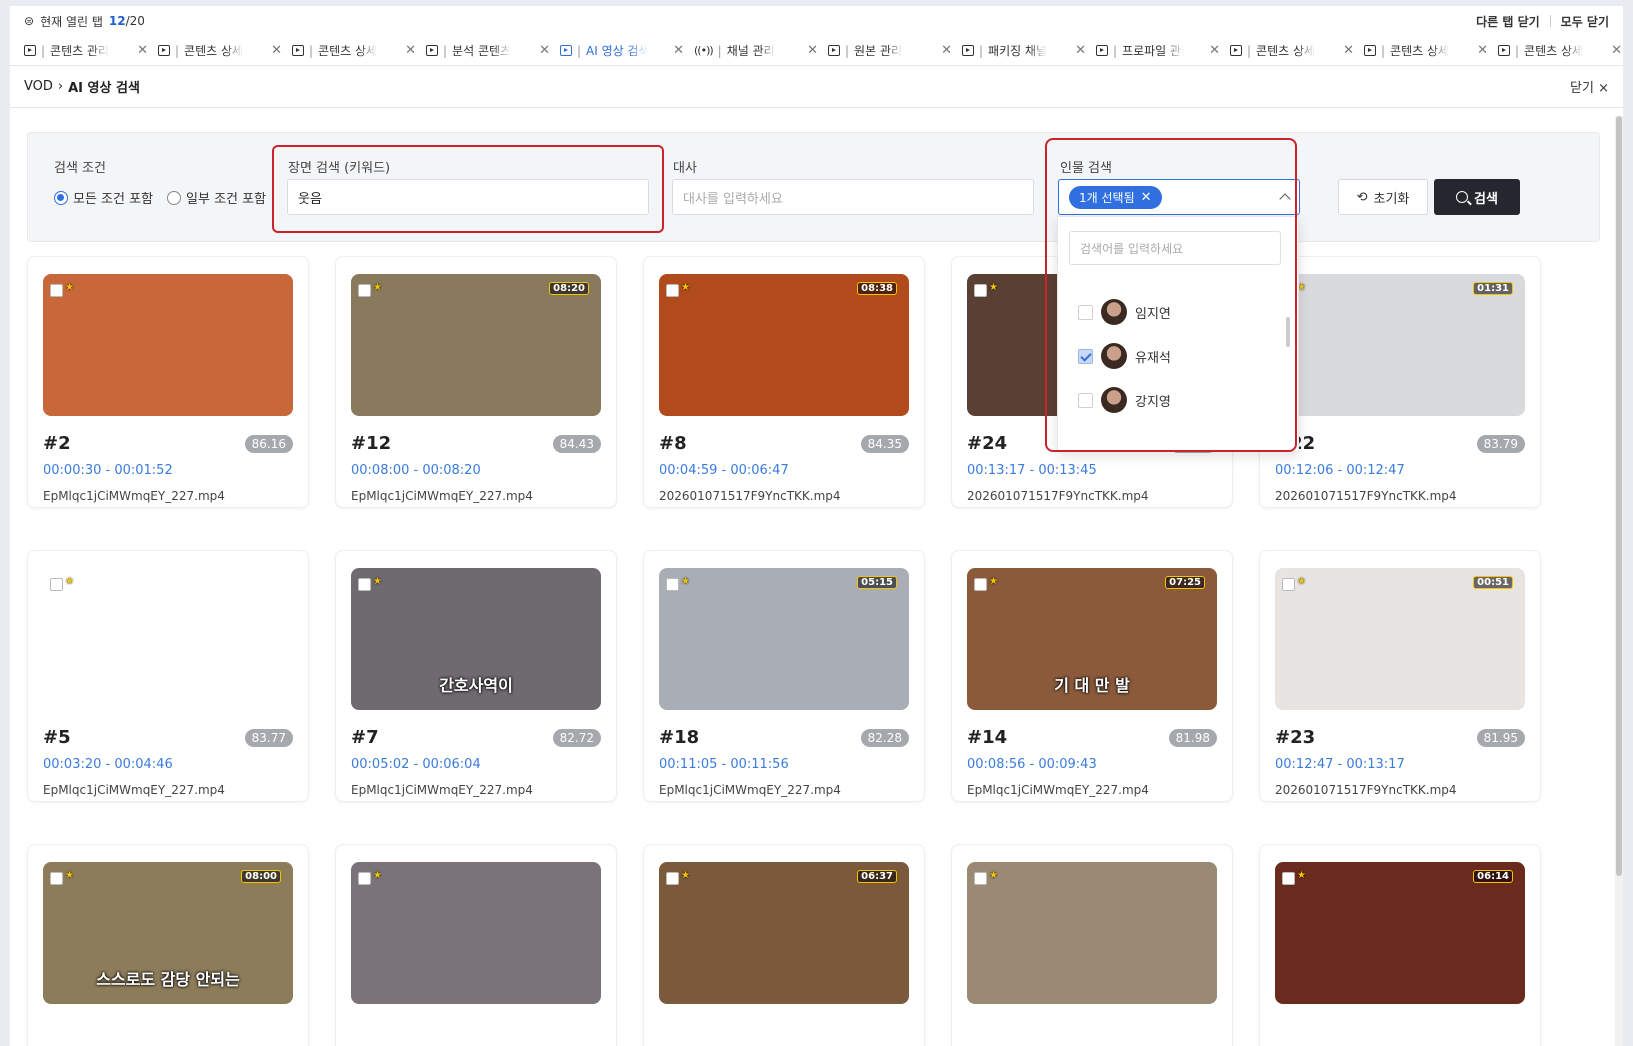  Describe the element at coordinates (1400, 933) in the screenshot. I see `video-thumbnail: ★ 06:14` at that location.